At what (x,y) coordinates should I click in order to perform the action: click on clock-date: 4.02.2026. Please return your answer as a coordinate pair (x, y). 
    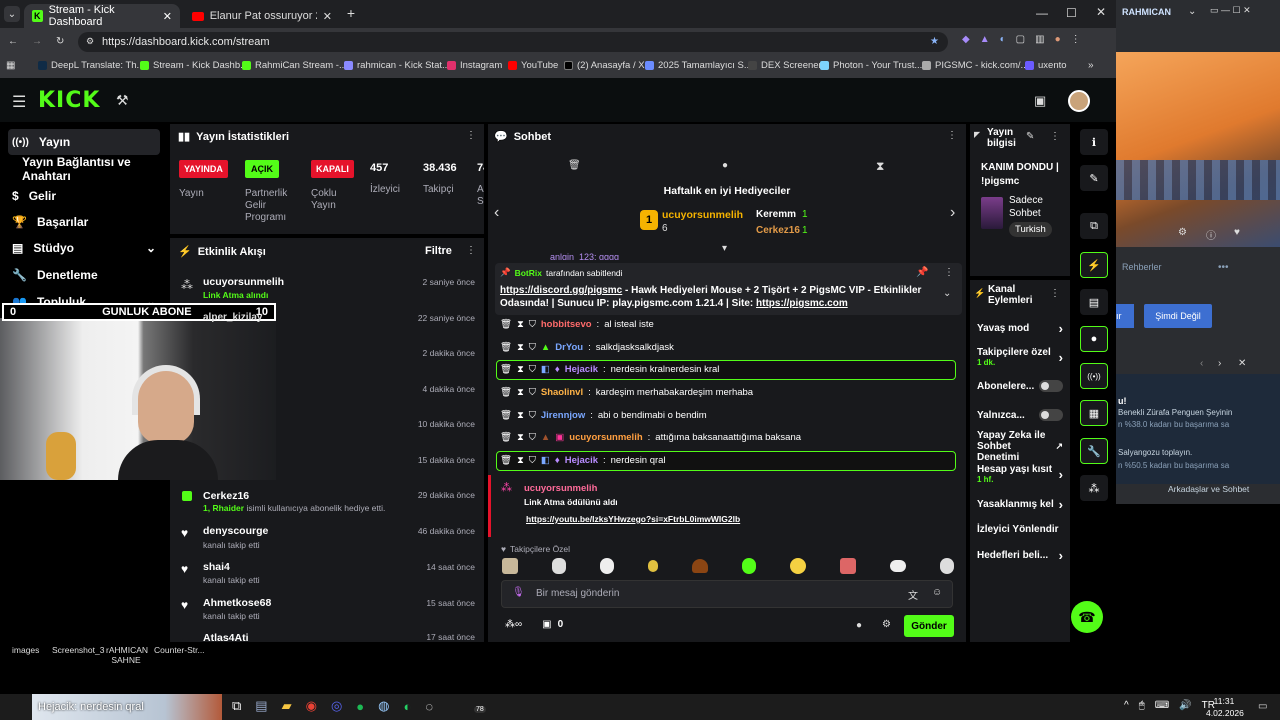
    Looking at the image, I should click on (1225, 713).